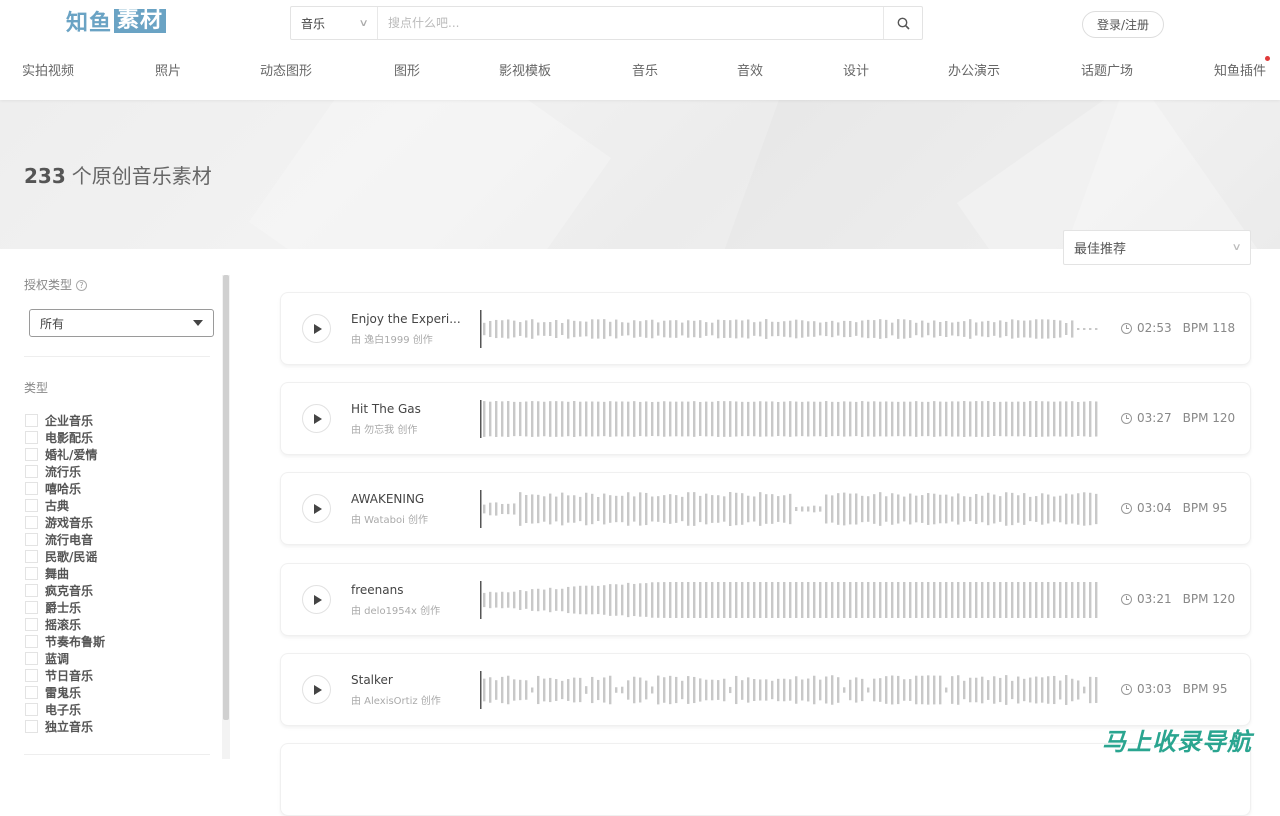 This screenshot has width=1280, height=816. What do you see at coordinates (65, 505) in the screenshot?
I see `genre-option: 古典` at bounding box center [65, 505].